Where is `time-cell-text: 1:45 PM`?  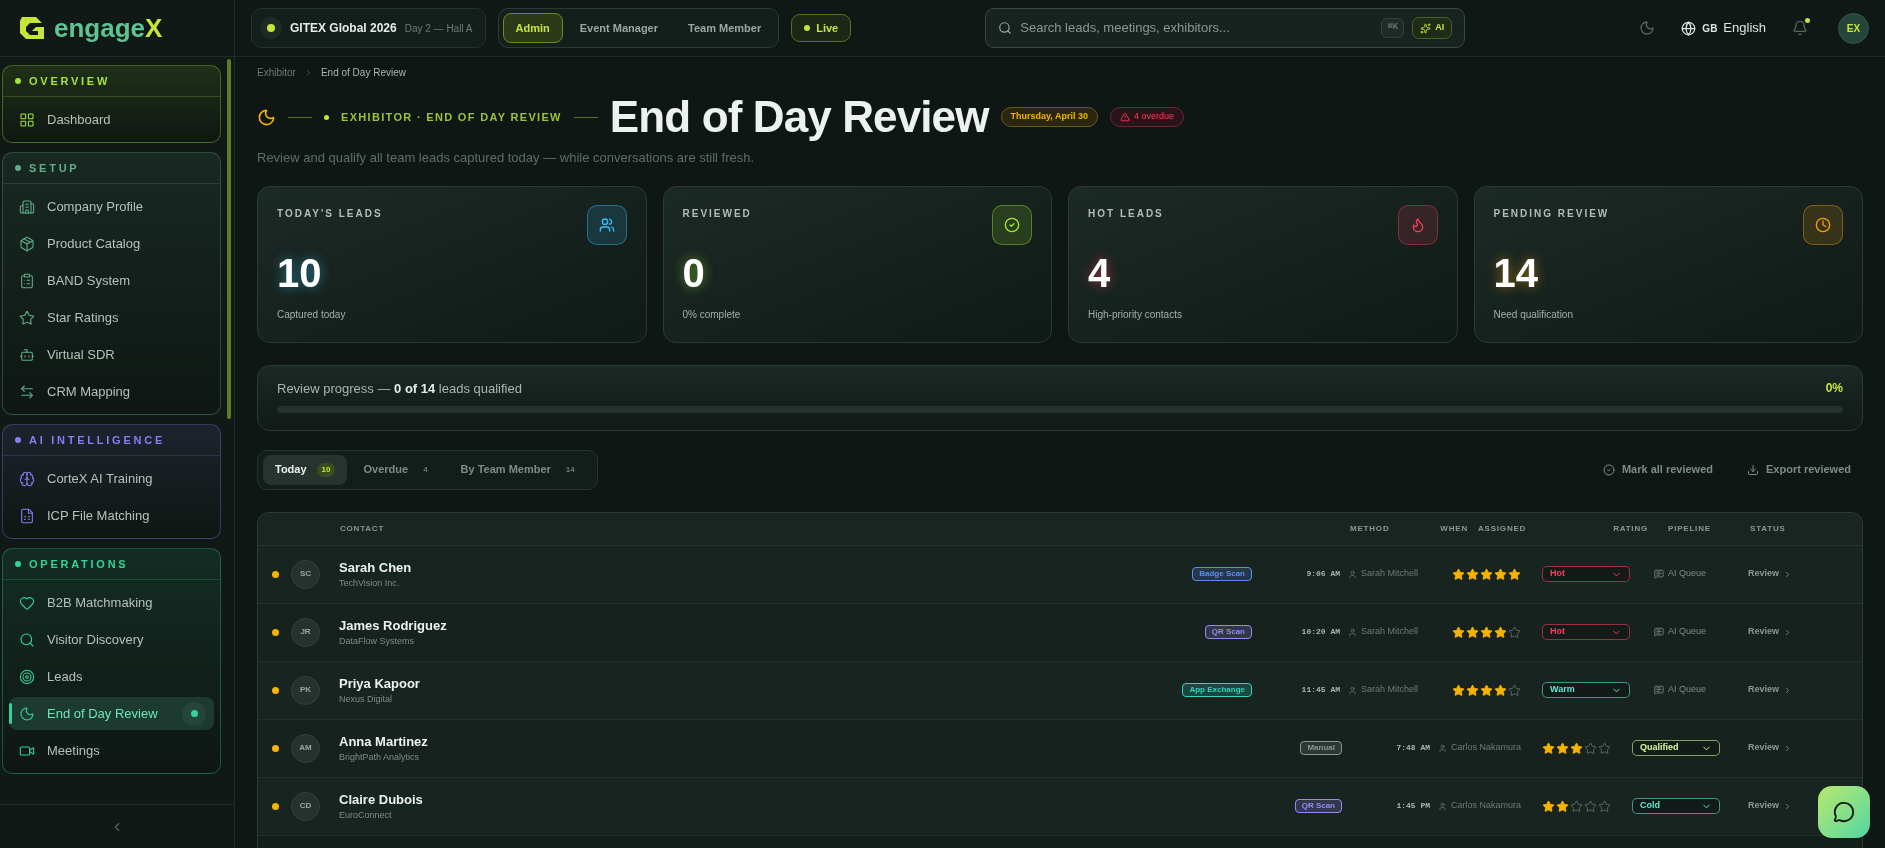 time-cell-text: 1:45 PM is located at coordinates (1412, 806).